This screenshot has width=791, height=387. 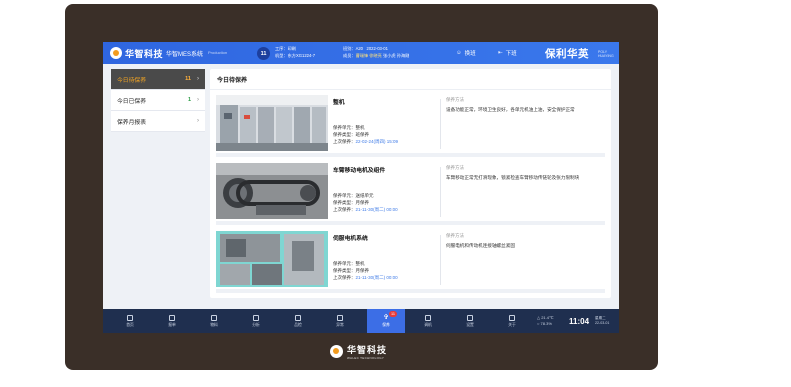 What do you see at coordinates (500, 53) in the screenshot?
I see `logout-icon: ⇤` at bounding box center [500, 53].